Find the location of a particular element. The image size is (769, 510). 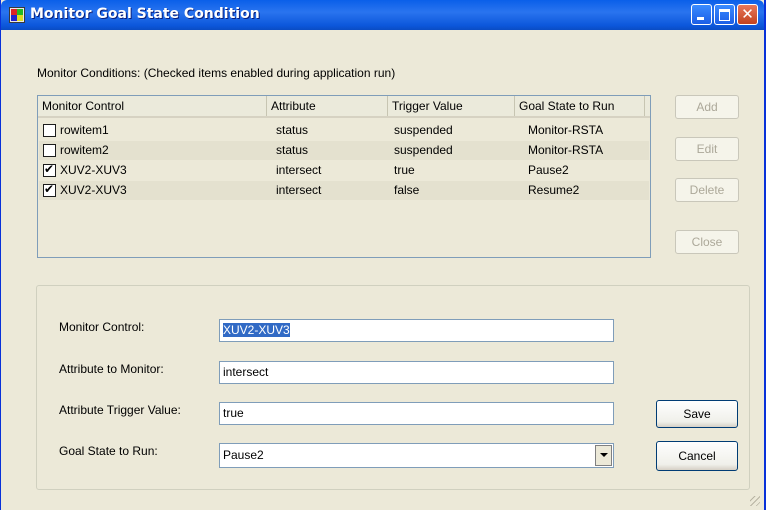

attribute-trigger-value-label: Attribute Trigger Value: is located at coordinates (120, 410).